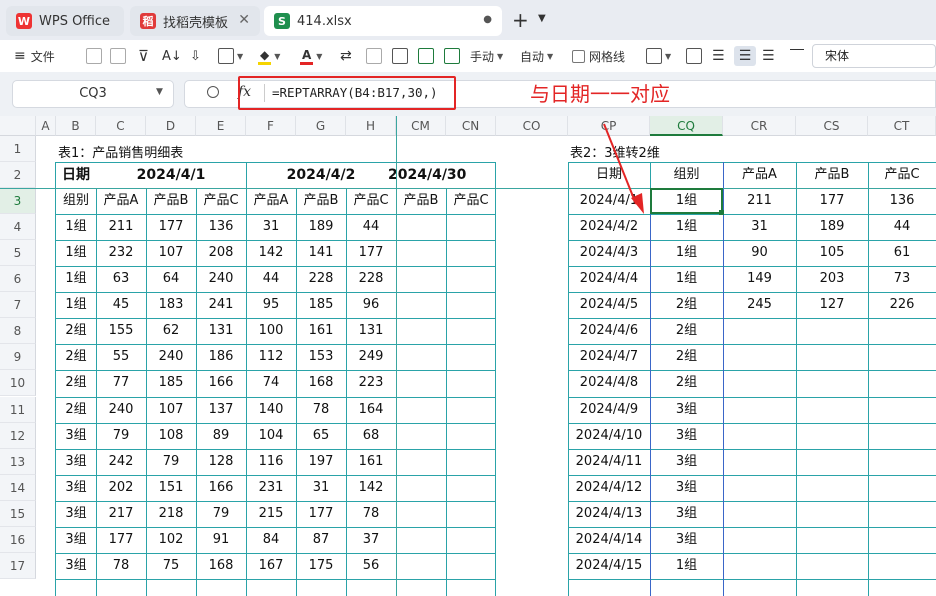 The image size is (936, 596). Describe the element at coordinates (46, 126) in the screenshot. I see `column-header: A` at that location.